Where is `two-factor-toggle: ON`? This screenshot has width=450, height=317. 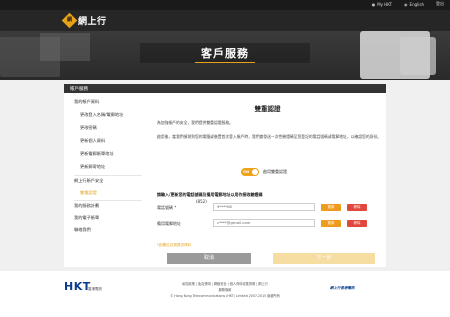
two-factor-toggle: ON is located at coordinates (250, 172).